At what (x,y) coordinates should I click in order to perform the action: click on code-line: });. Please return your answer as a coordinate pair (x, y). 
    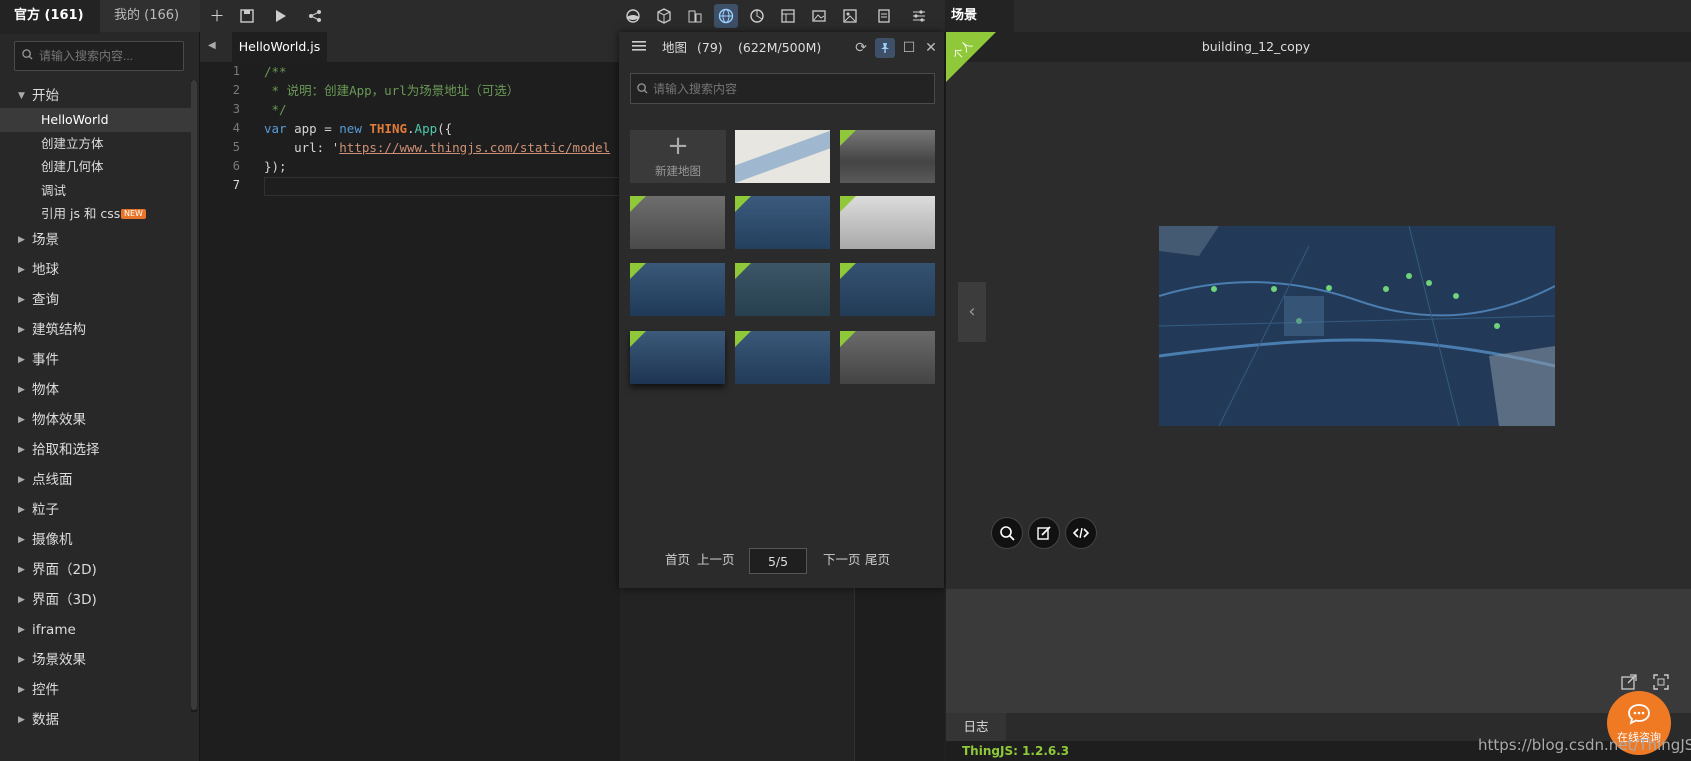
    Looking at the image, I should click on (275, 166).